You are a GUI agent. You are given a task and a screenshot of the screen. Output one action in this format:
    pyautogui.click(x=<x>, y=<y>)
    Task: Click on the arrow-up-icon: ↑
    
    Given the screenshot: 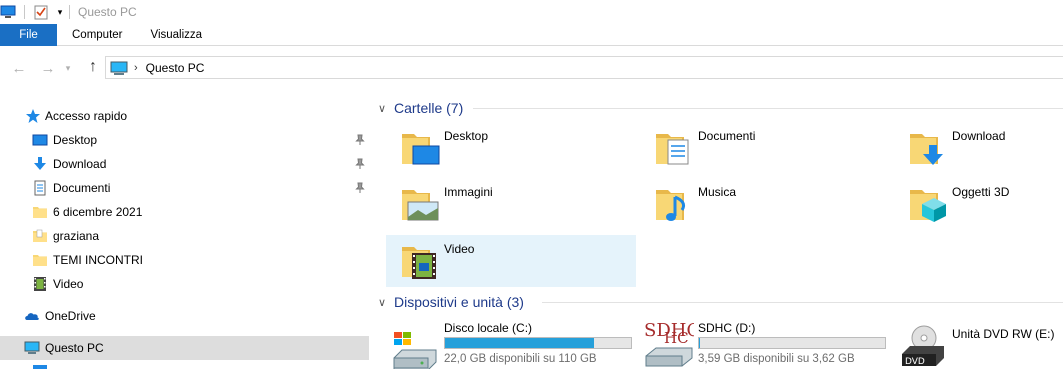 What is the action you would take?
    pyautogui.click(x=93, y=66)
    